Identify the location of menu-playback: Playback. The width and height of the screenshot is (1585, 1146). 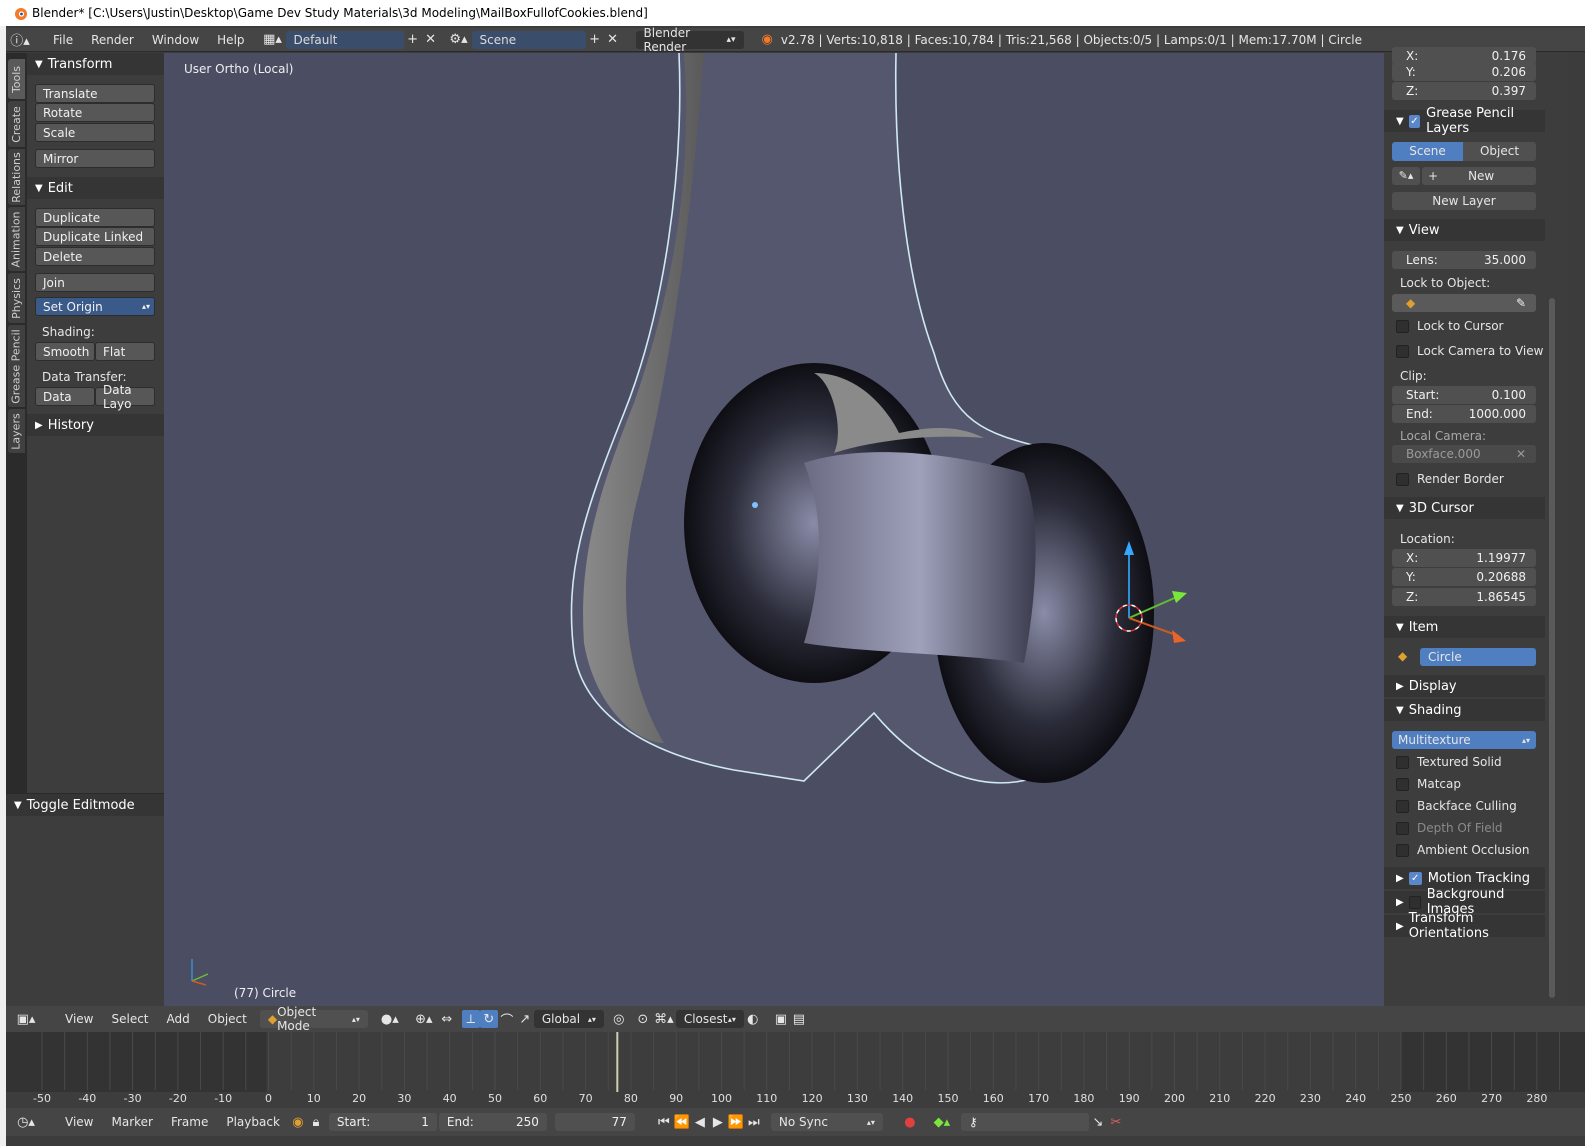
(253, 1122).